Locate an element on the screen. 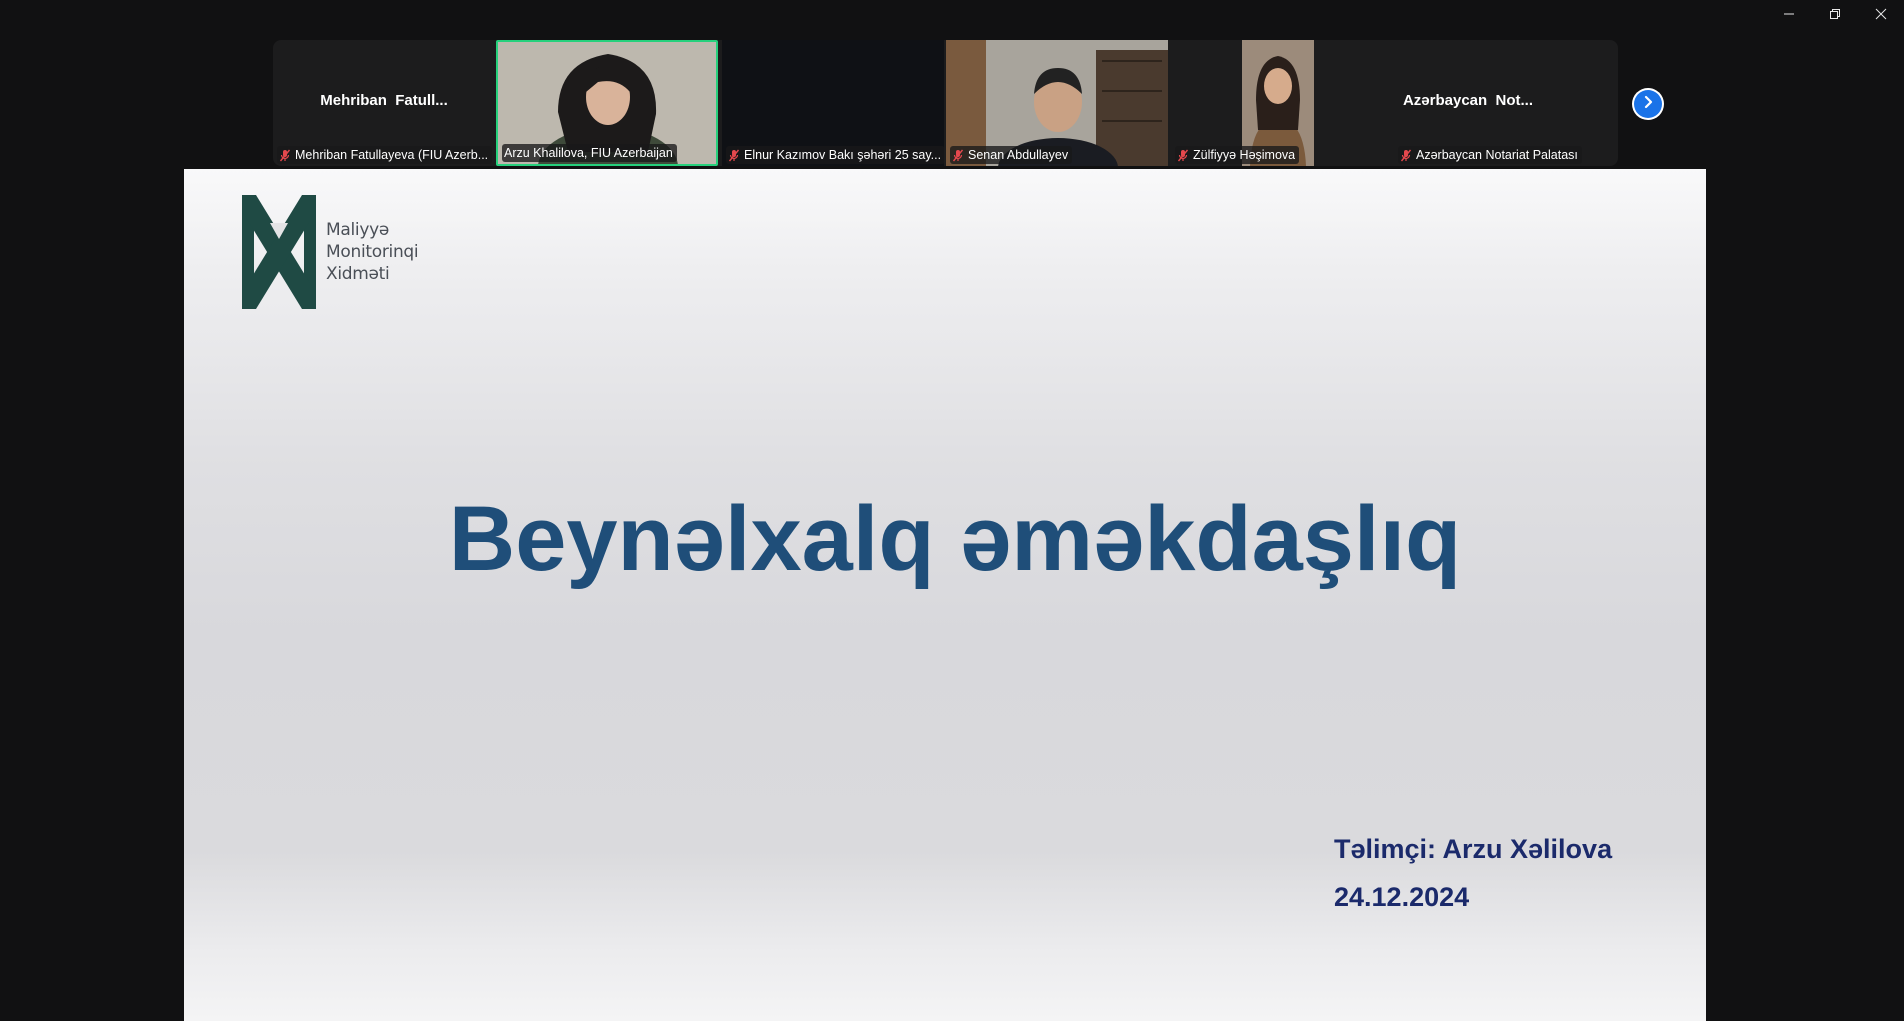 The height and width of the screenshot is (1021, 1904). minimize-icon is located at coordinates (1789, 14).